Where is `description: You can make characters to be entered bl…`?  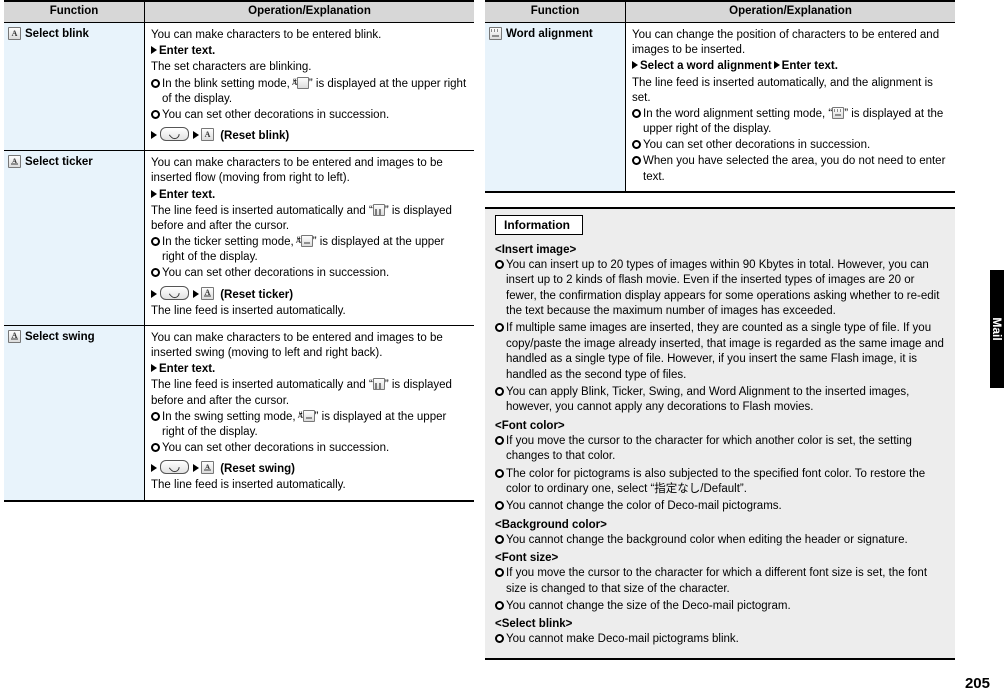 description: You can make characters to be entered bl… is located at coordinates (266, 35).